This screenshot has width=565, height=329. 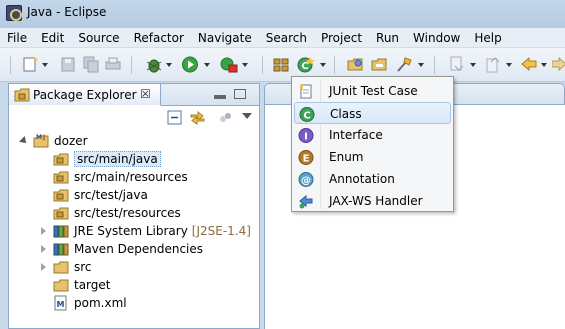 What do you see at coordinates (286, 38) in the screenshot?
I see `menu-search: Search` at bounding box center [286, 38].